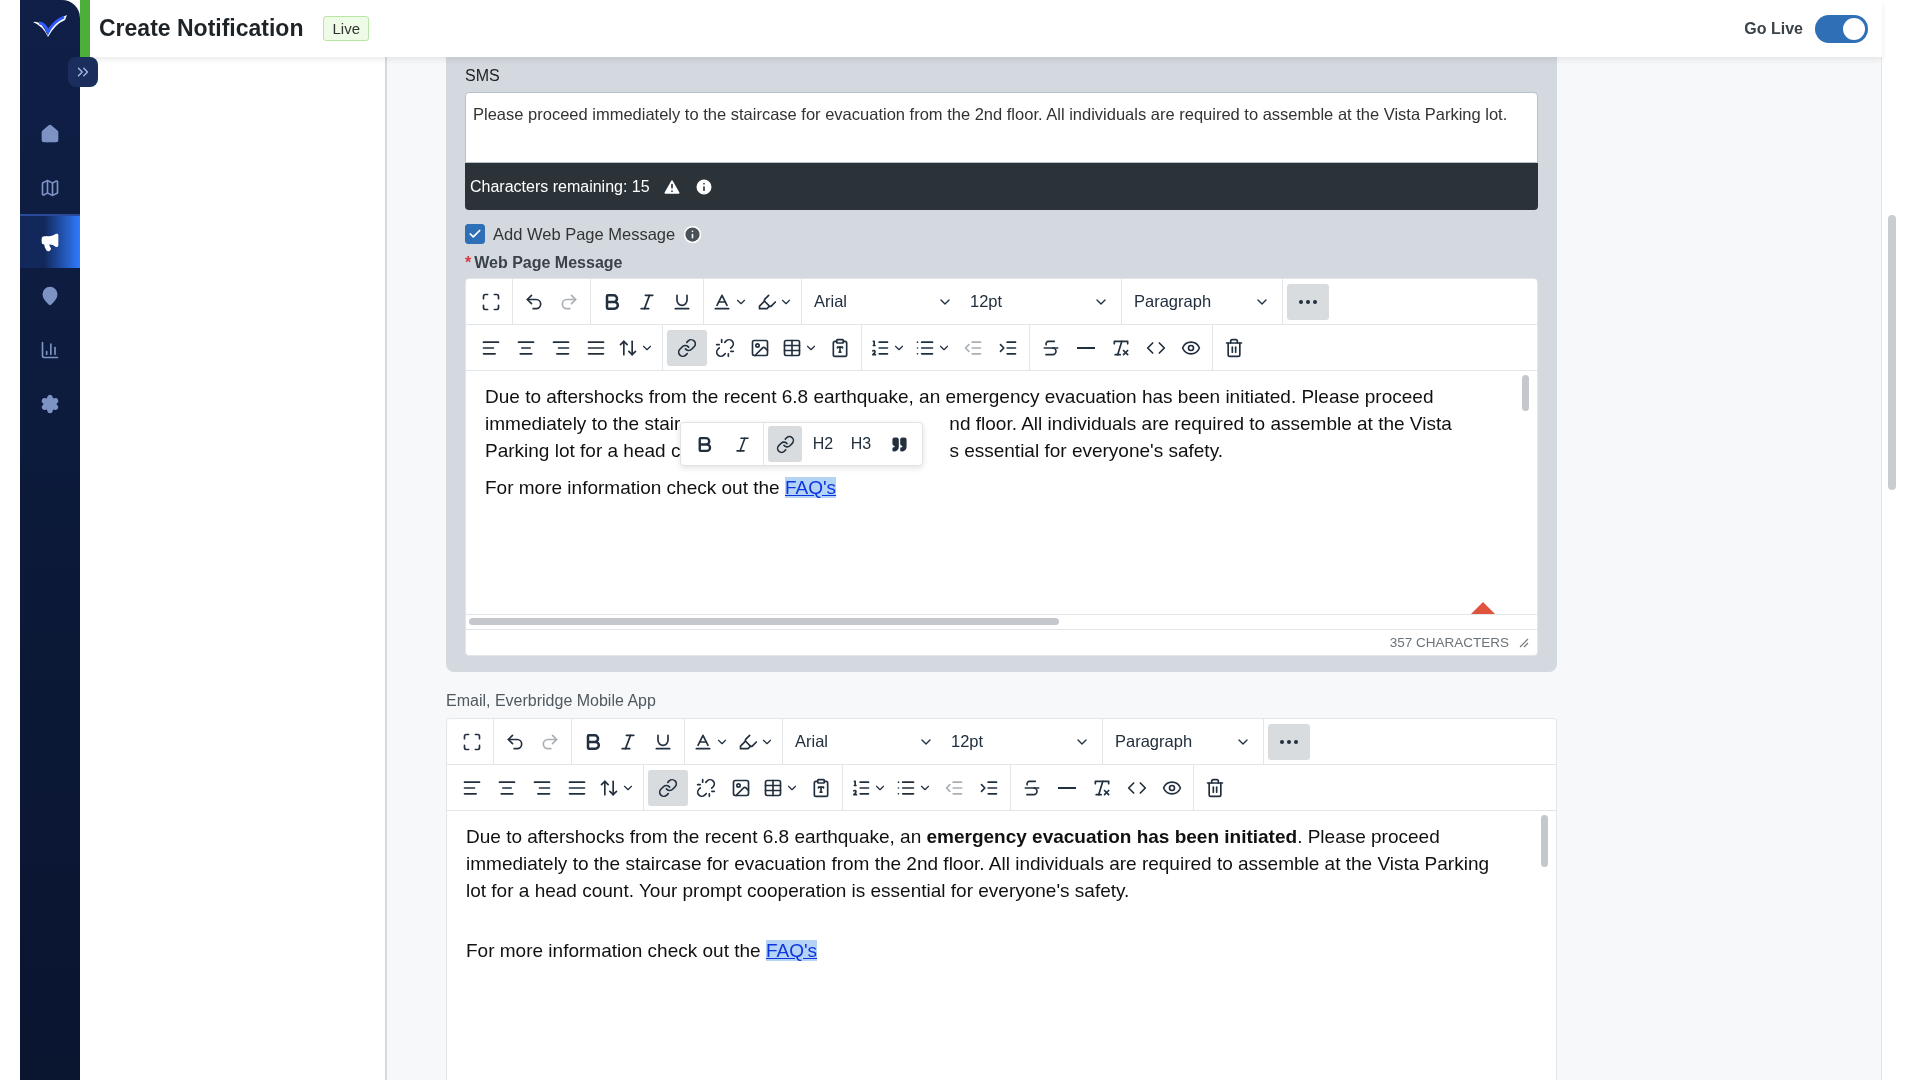 The width and height of the screenshot is (1920, 1080). Describe the element at coordinates (1773, 28) in the screenshot. I see `go-live-label: Go Live` at that location.